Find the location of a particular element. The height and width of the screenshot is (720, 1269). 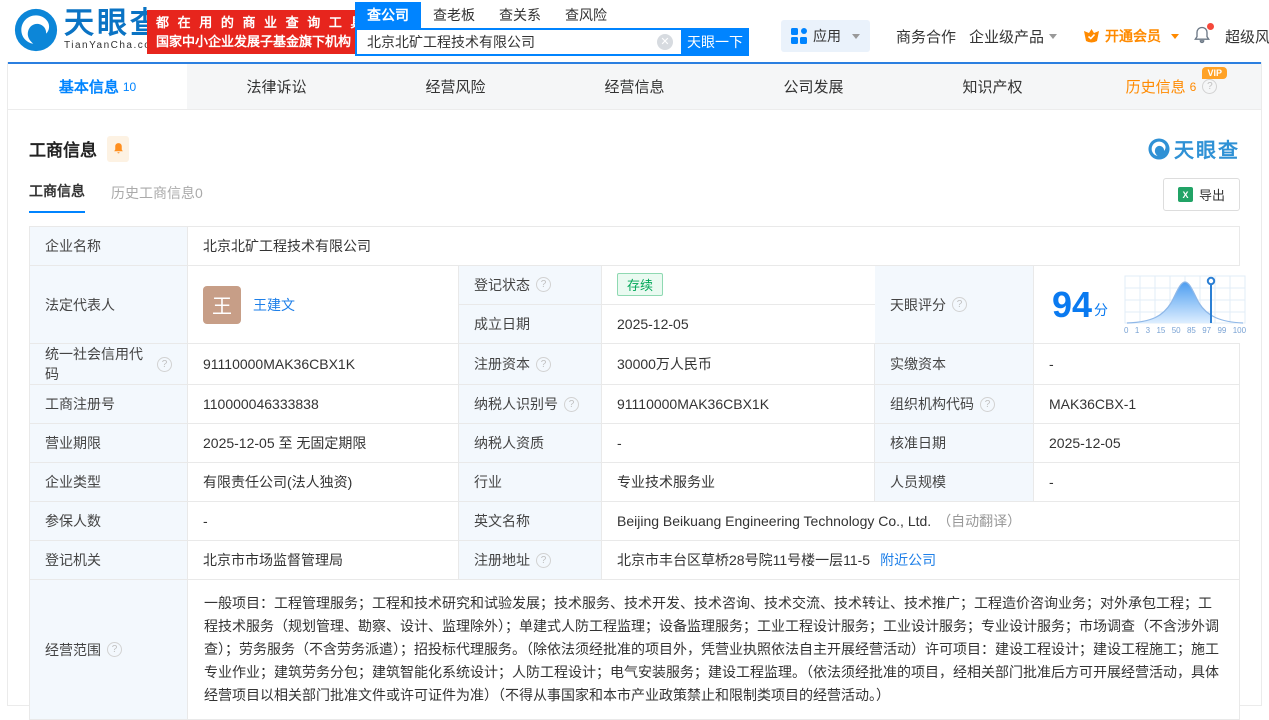

search-tab-boss: 查老板 is located at coordinates (454, 15).